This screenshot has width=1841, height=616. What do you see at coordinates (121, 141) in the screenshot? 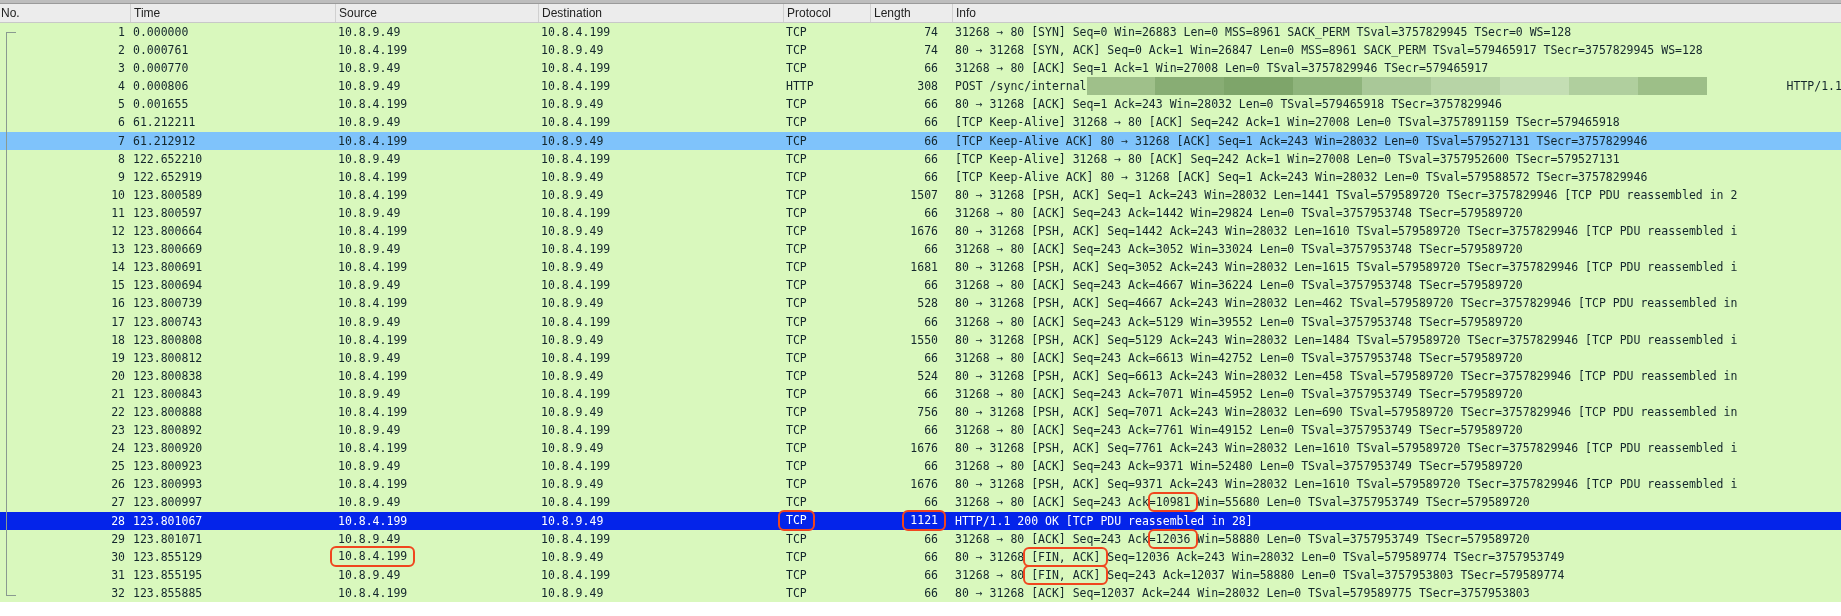
I see `packet-number: 7` at bounding box center [121, 141].